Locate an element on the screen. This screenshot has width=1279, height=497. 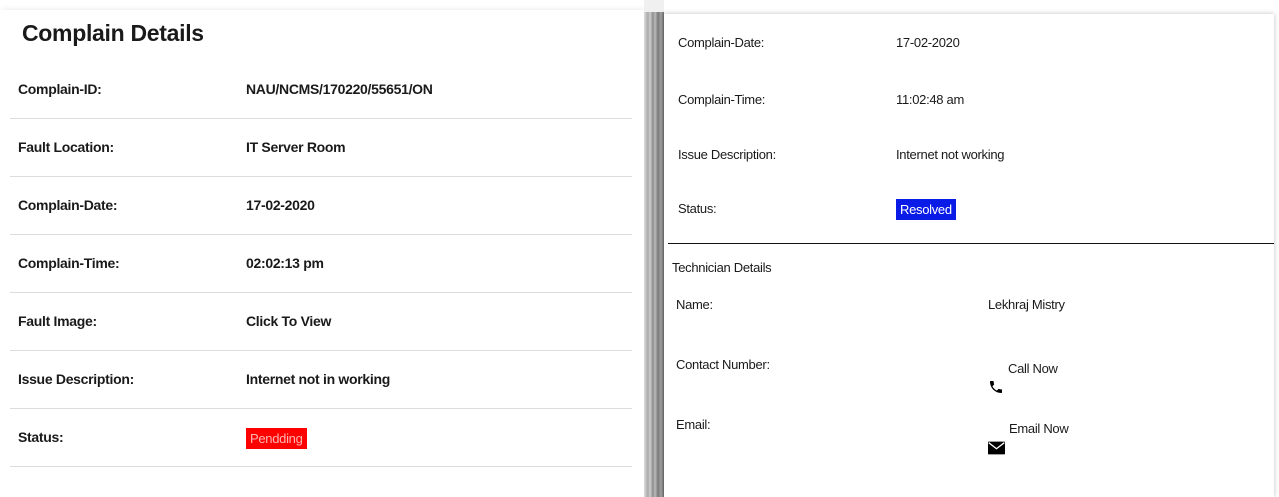
complain-id-row: Complain-ID: NAU/NCMS/170220/55651/ON is located at coordinates (321, 89).